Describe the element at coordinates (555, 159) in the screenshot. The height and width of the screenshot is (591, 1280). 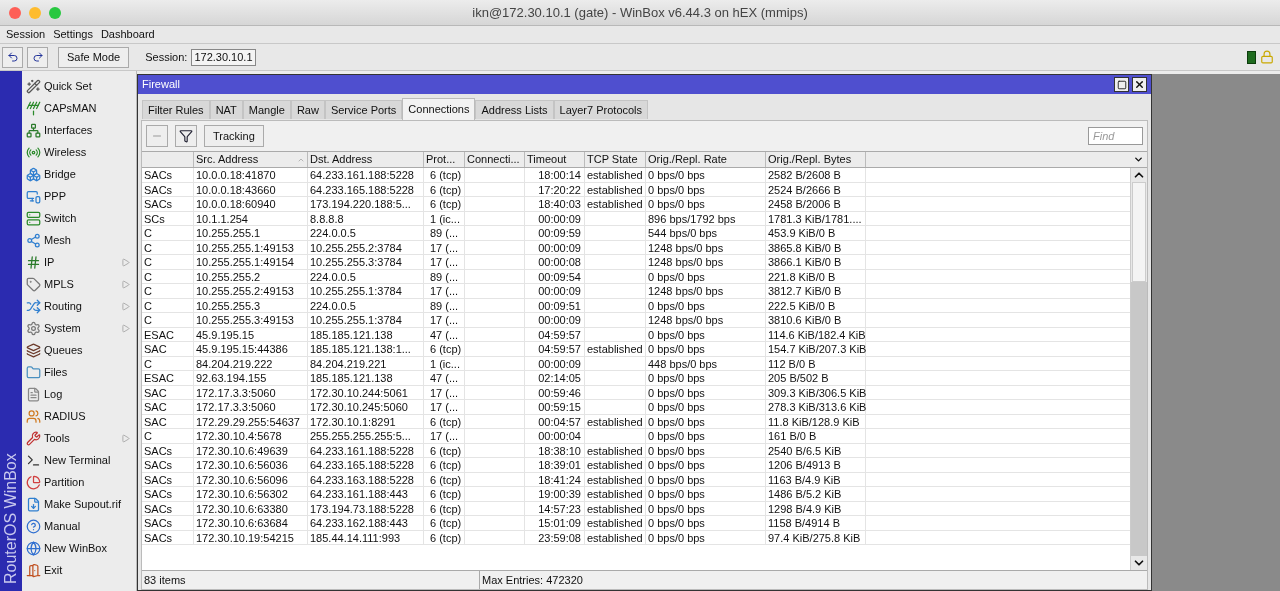
I see `column-header: Timeout` at that location.